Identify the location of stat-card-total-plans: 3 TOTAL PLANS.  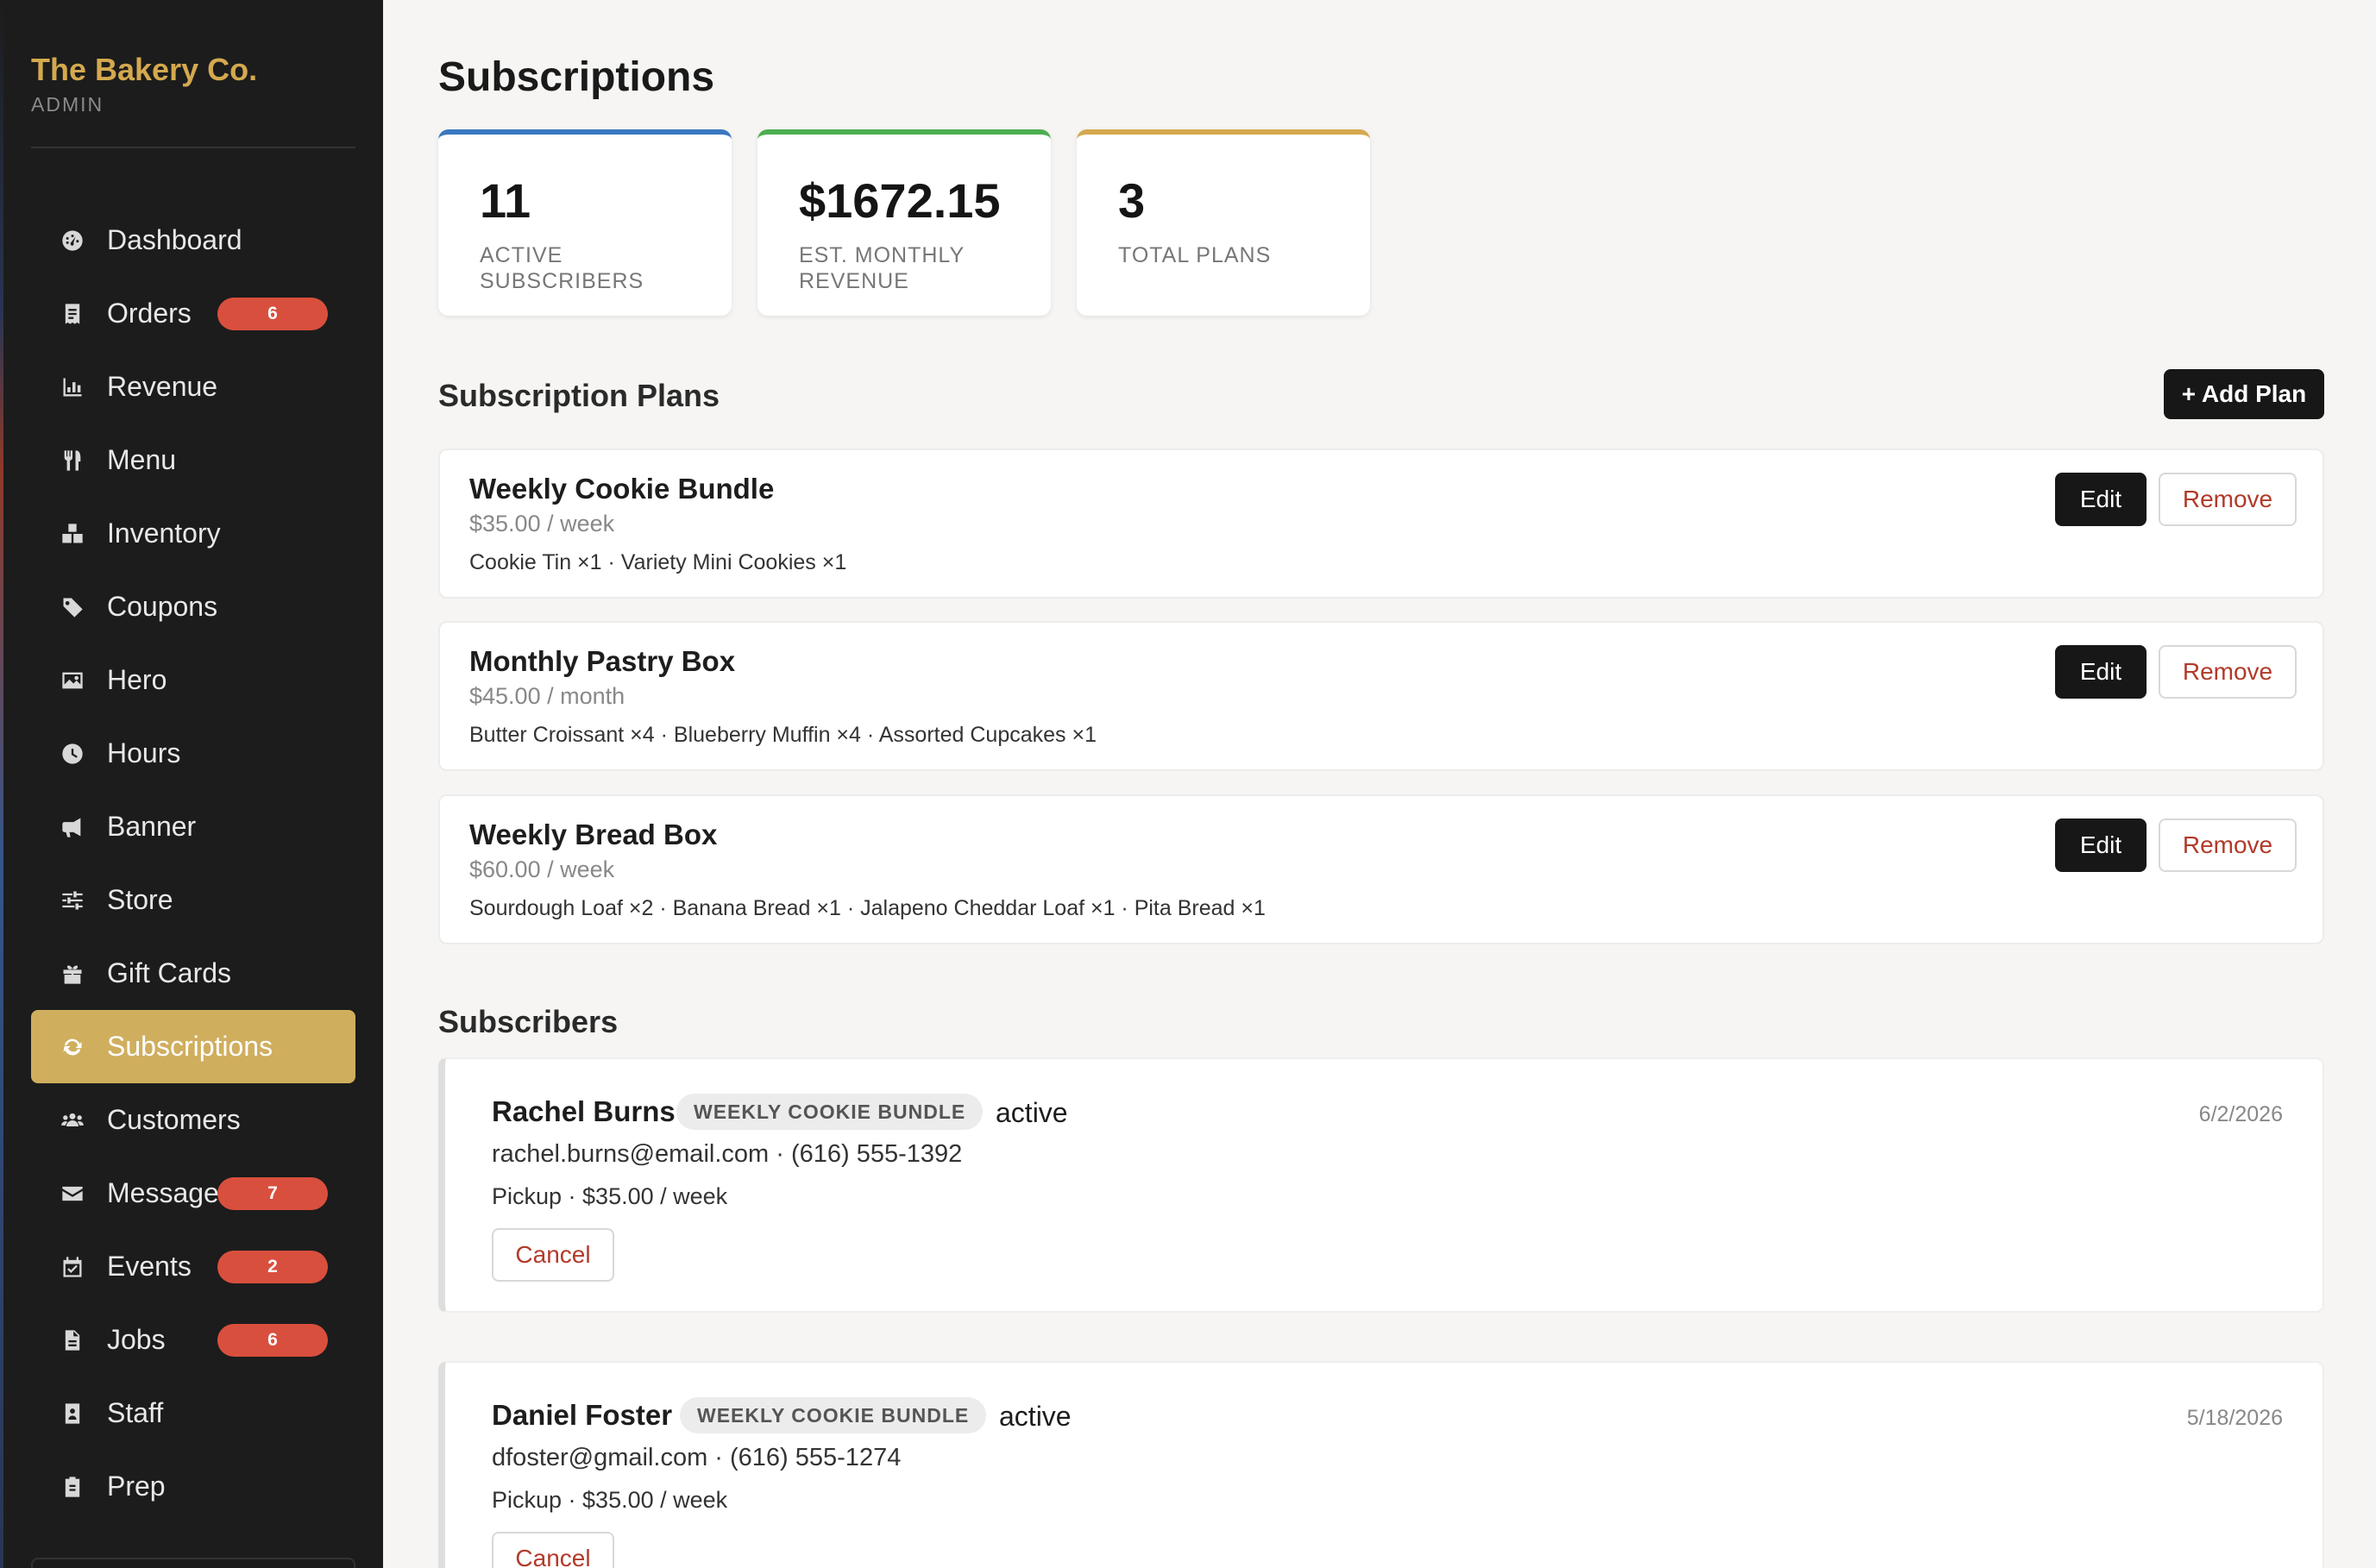
(1224, 222).